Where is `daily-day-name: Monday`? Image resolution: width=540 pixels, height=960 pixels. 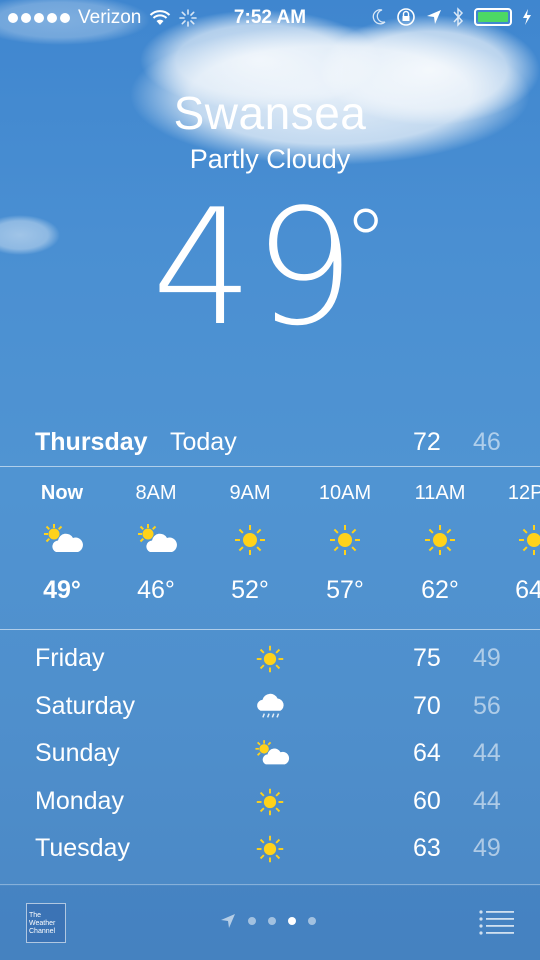 daily-day-name: Monday is located at coordinates (79, 800).